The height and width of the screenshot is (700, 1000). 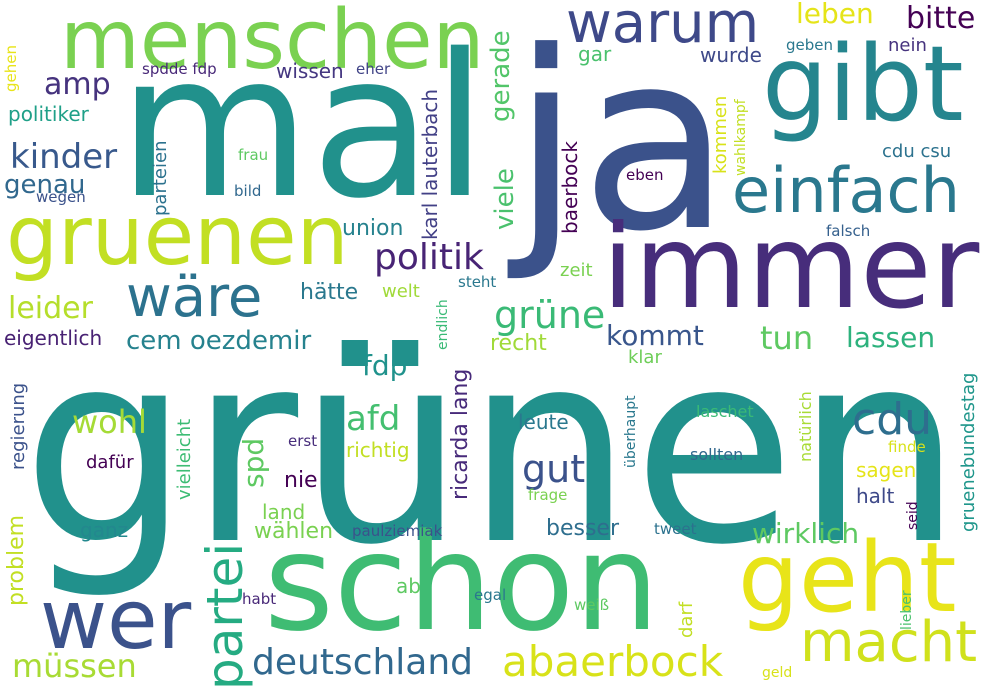 I want to click on word-dafuer: dafür, so click(x=110, y=462).